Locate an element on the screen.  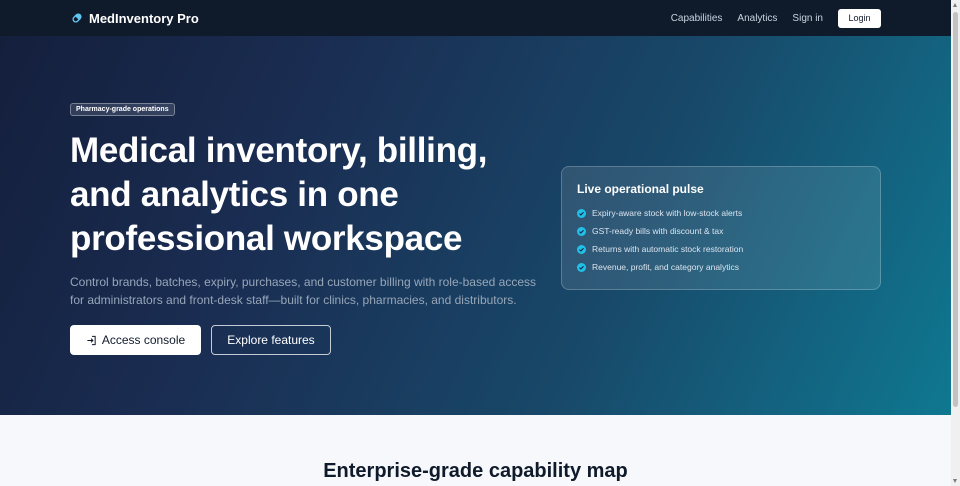
pulse-item: Returns with automatic stock restoration is located at coordinates (721, 249).